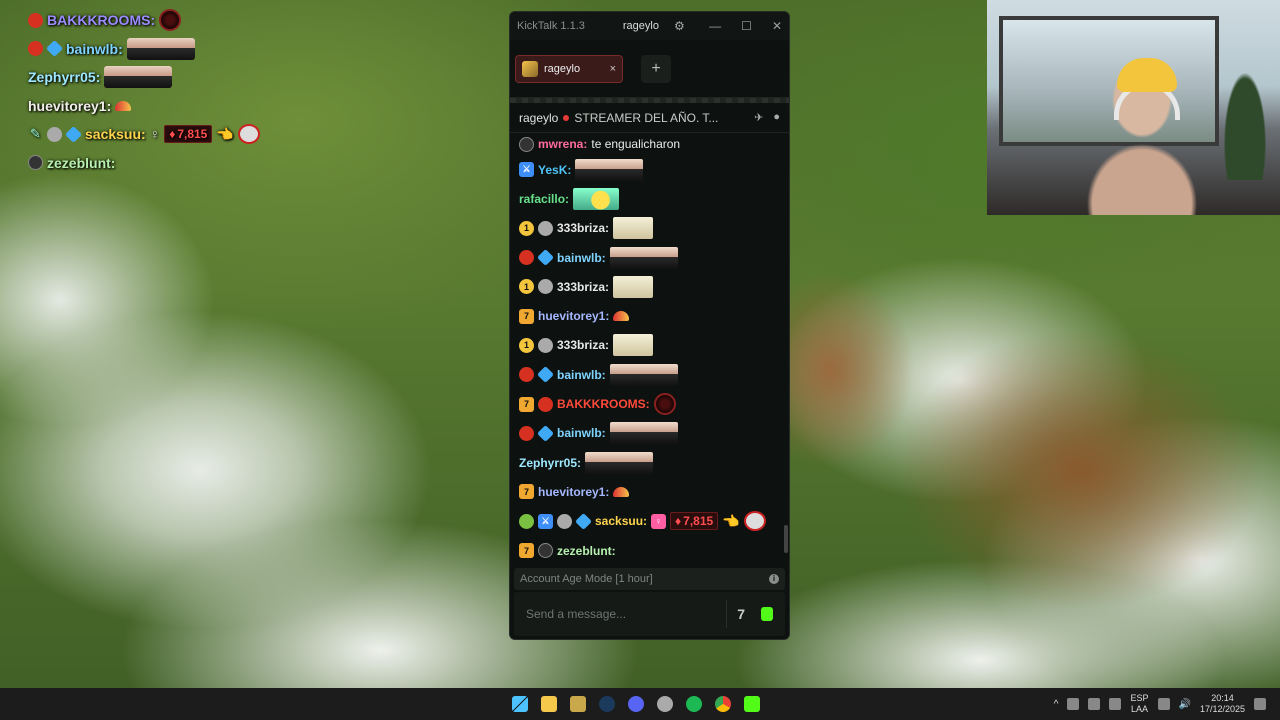 The width and height of the screenshot is (1280, 720). I want to click on logged-in-user: rageylo, so click(641, 26).